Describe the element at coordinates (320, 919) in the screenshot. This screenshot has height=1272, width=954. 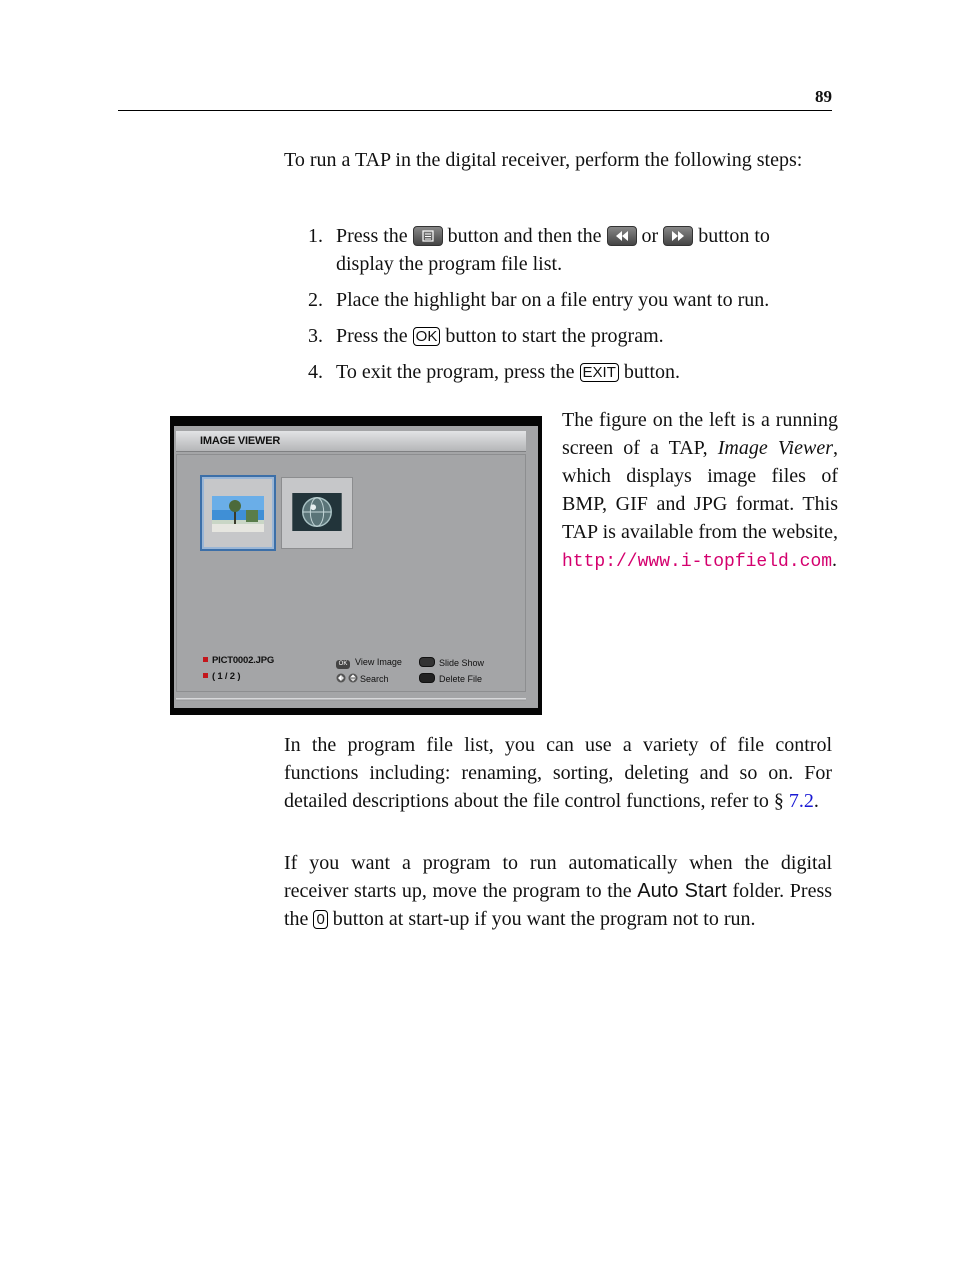
I see `zero-key: 0` at that location.